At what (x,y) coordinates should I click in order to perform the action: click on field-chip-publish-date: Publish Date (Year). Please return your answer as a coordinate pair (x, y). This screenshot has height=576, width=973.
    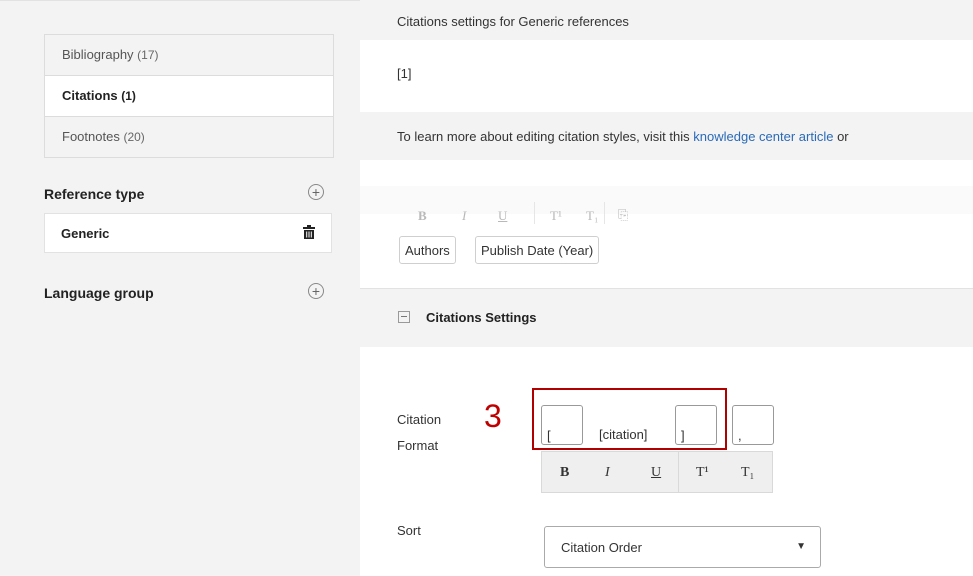
    Looking at the image, I should click on (537, 250).